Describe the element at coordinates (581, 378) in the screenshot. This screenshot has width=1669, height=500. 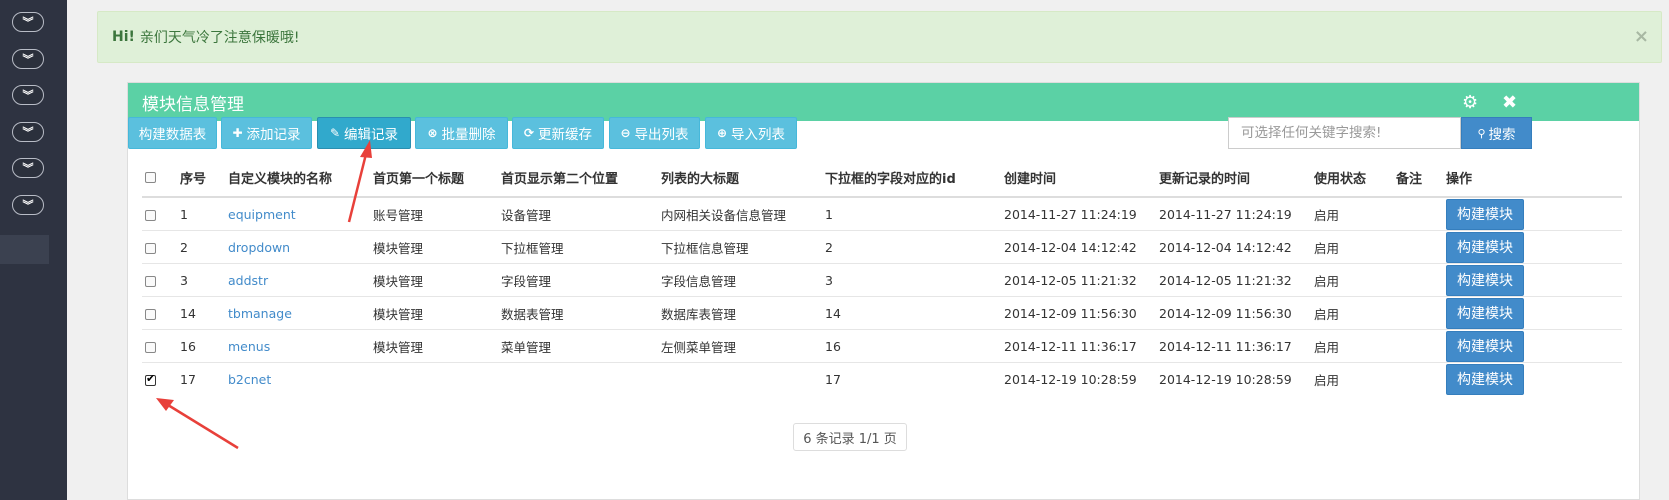
I see `cell-title2` at that location.